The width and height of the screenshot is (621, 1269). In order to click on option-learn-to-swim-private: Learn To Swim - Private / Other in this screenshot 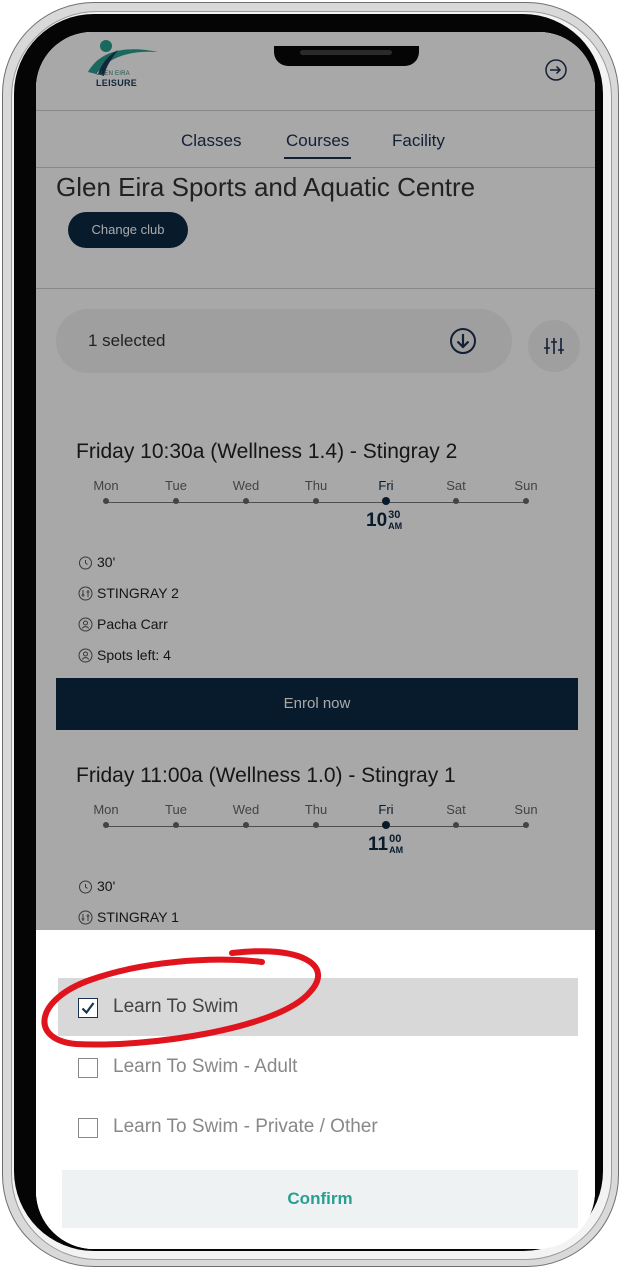, I will do `click(318, 1127)`.